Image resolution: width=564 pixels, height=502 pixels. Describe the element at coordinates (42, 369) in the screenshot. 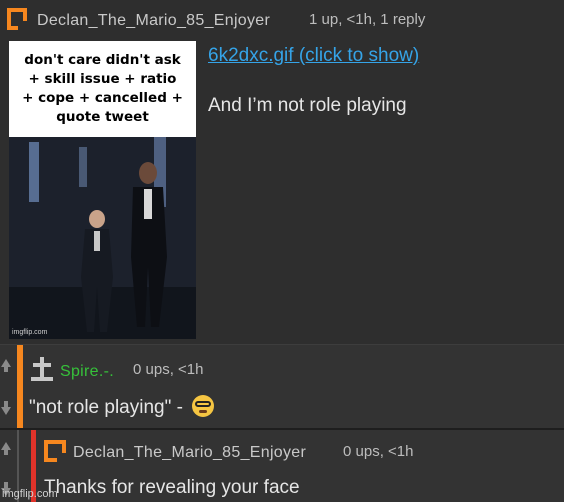

I see `user-flag-icon` at that location.